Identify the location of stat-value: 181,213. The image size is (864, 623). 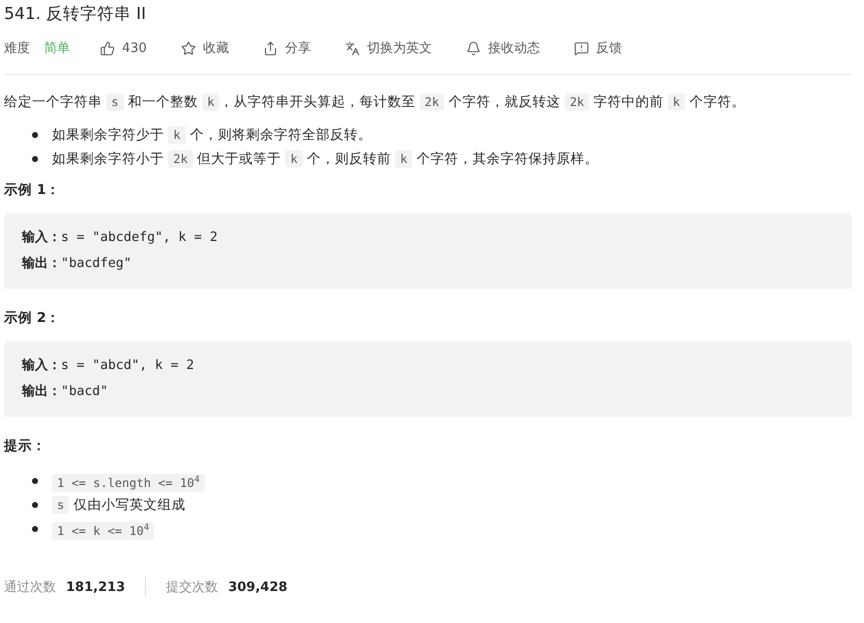
(96, 587).